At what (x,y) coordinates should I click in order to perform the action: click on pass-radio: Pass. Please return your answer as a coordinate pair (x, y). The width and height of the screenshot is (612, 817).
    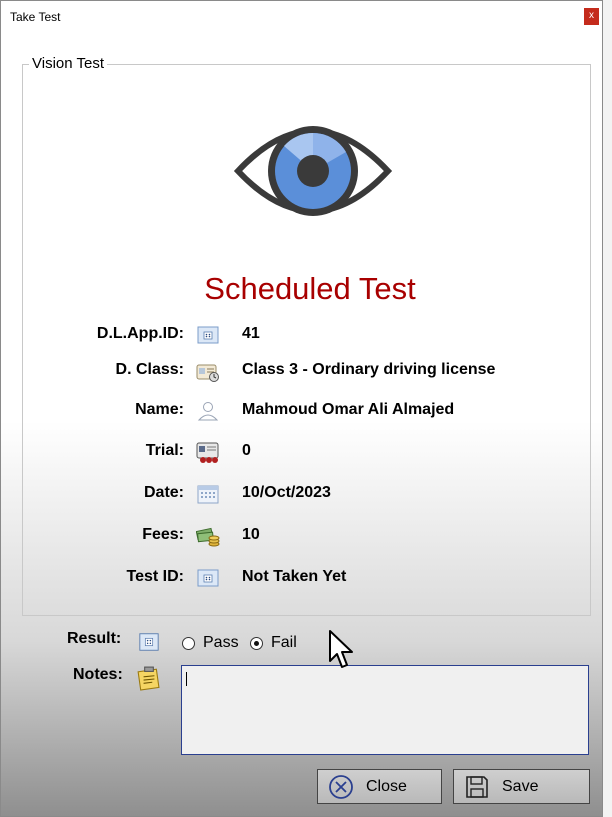
    Looking at the image, I should click on (210, 643).